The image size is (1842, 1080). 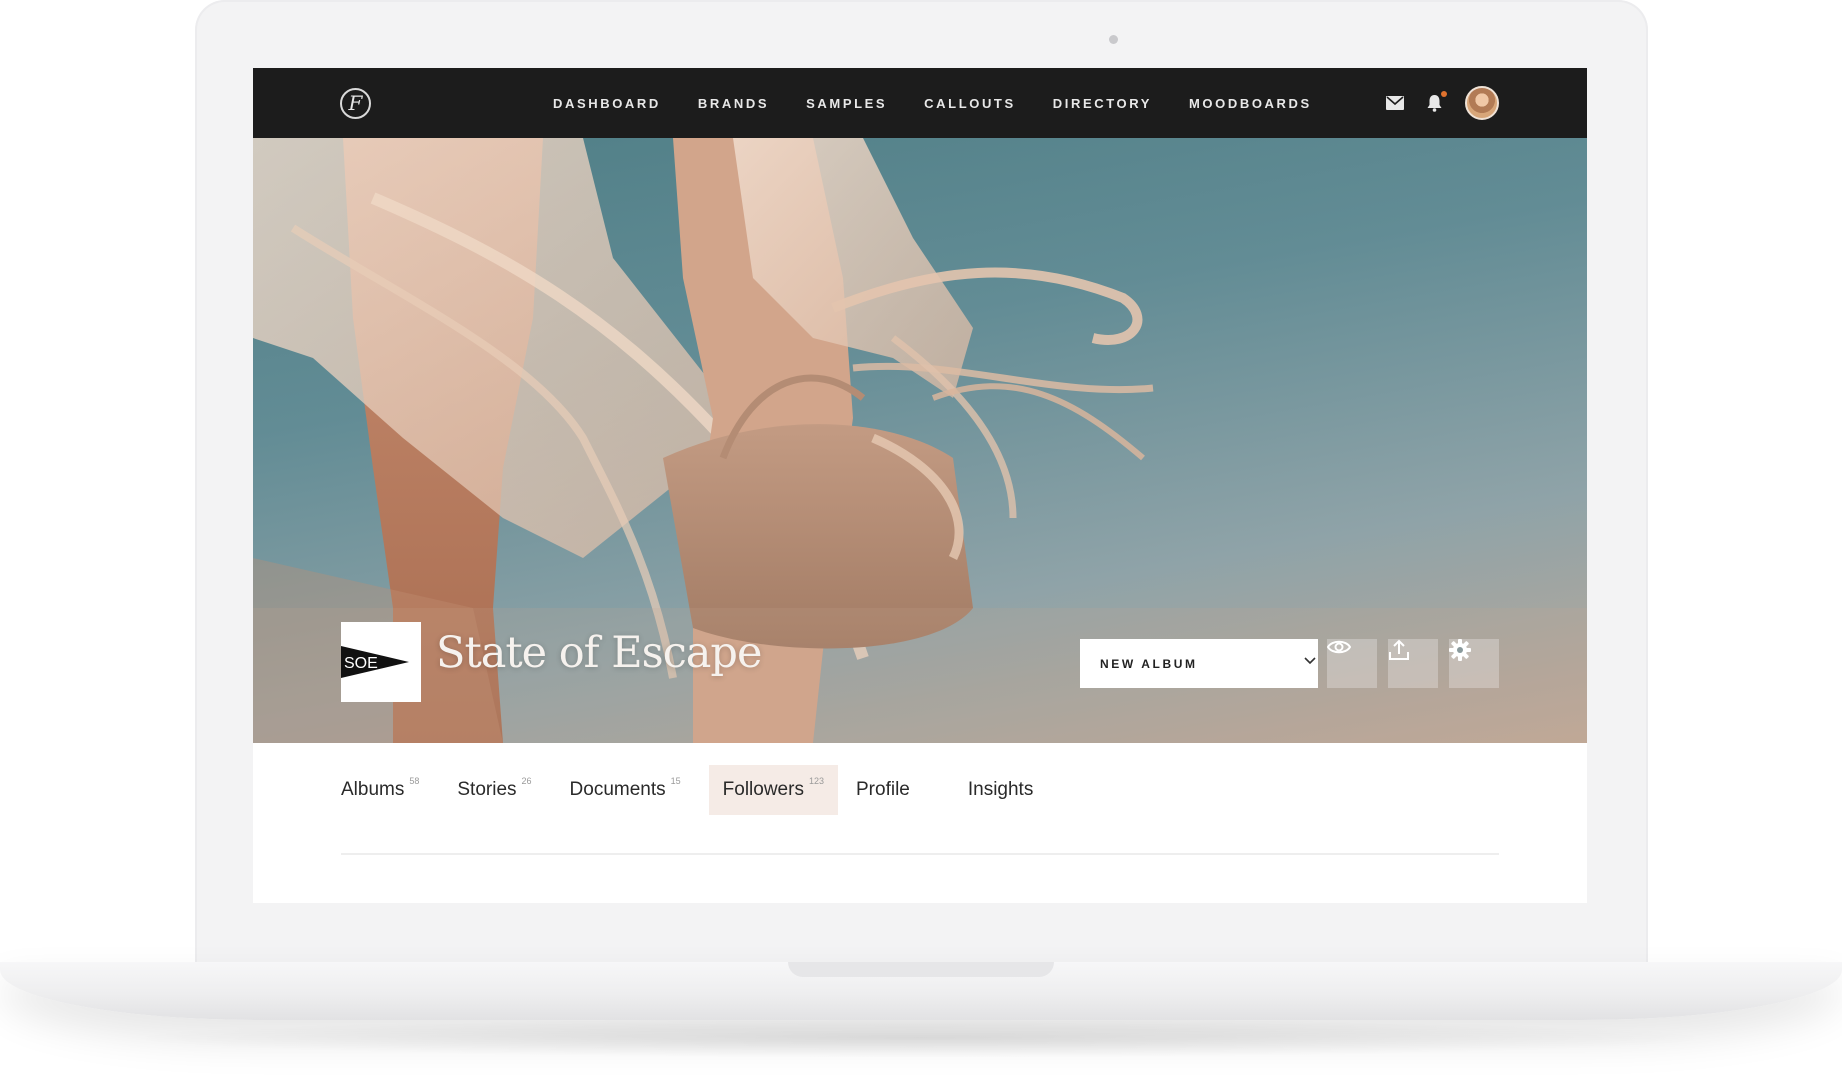 I want to click on brand-logo-text: SOE, so click(x=361, y=663).